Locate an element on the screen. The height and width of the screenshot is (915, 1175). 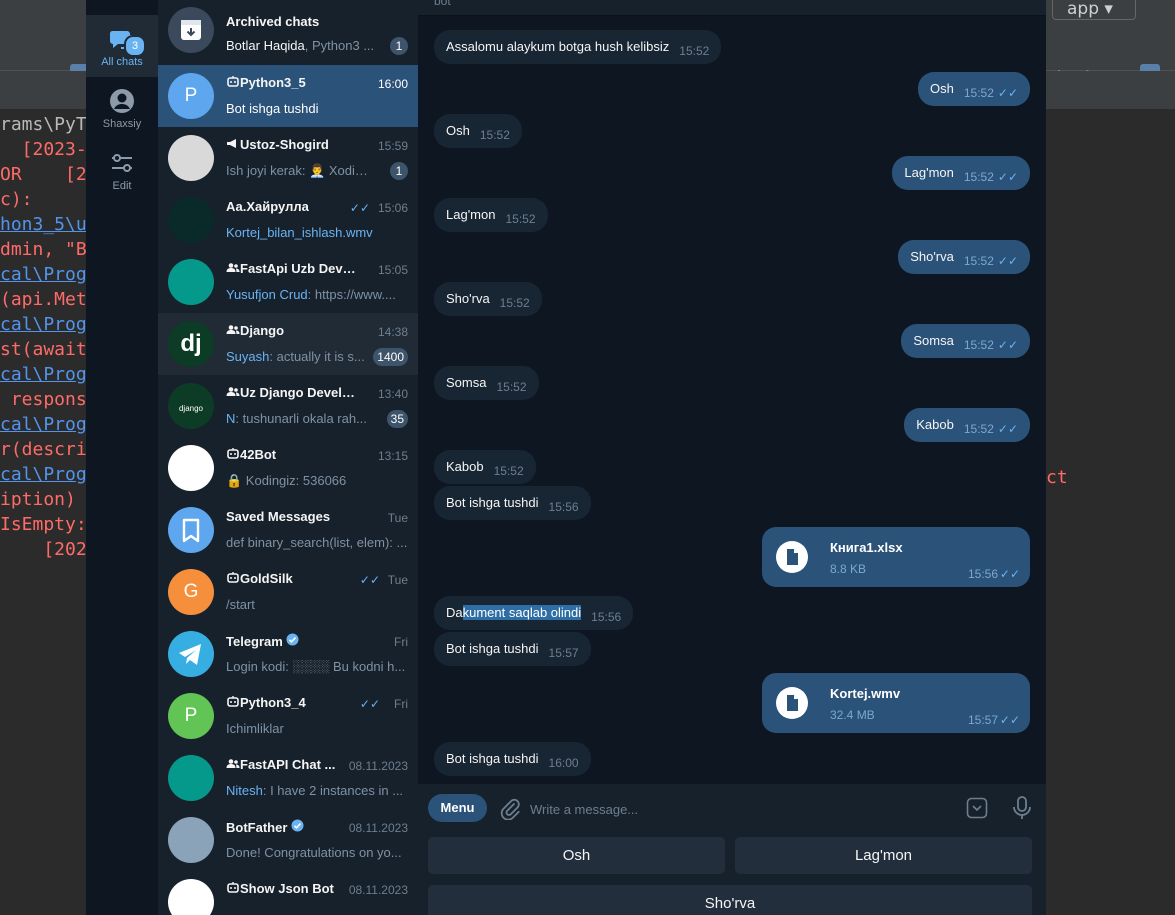
chat-time: 16:00 is located at coordinates (392, 84).